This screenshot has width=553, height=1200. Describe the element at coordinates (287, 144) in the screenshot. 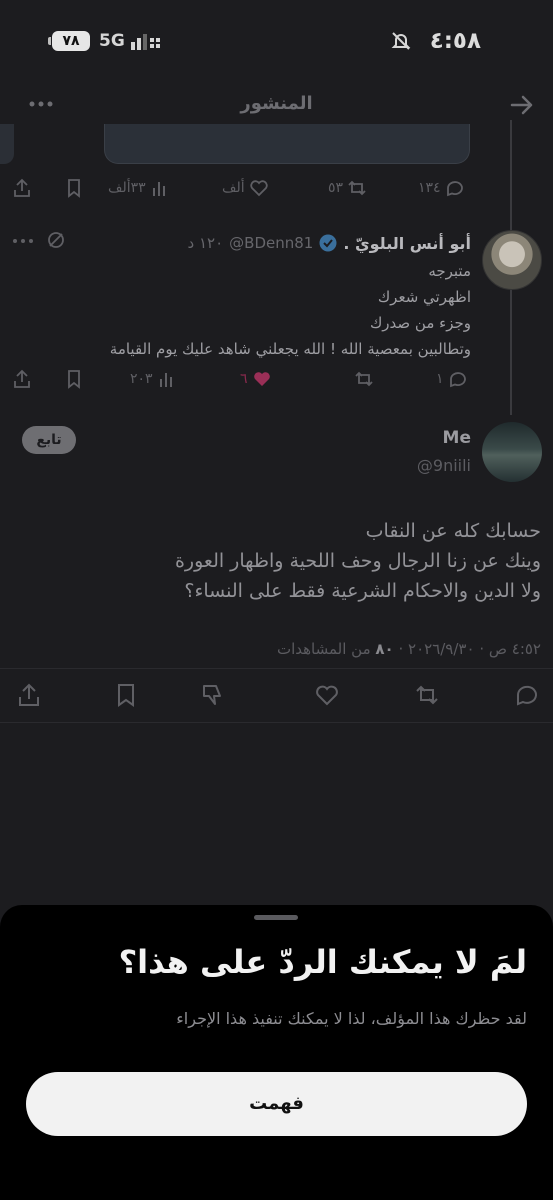

I see `quoted-media` at that location.